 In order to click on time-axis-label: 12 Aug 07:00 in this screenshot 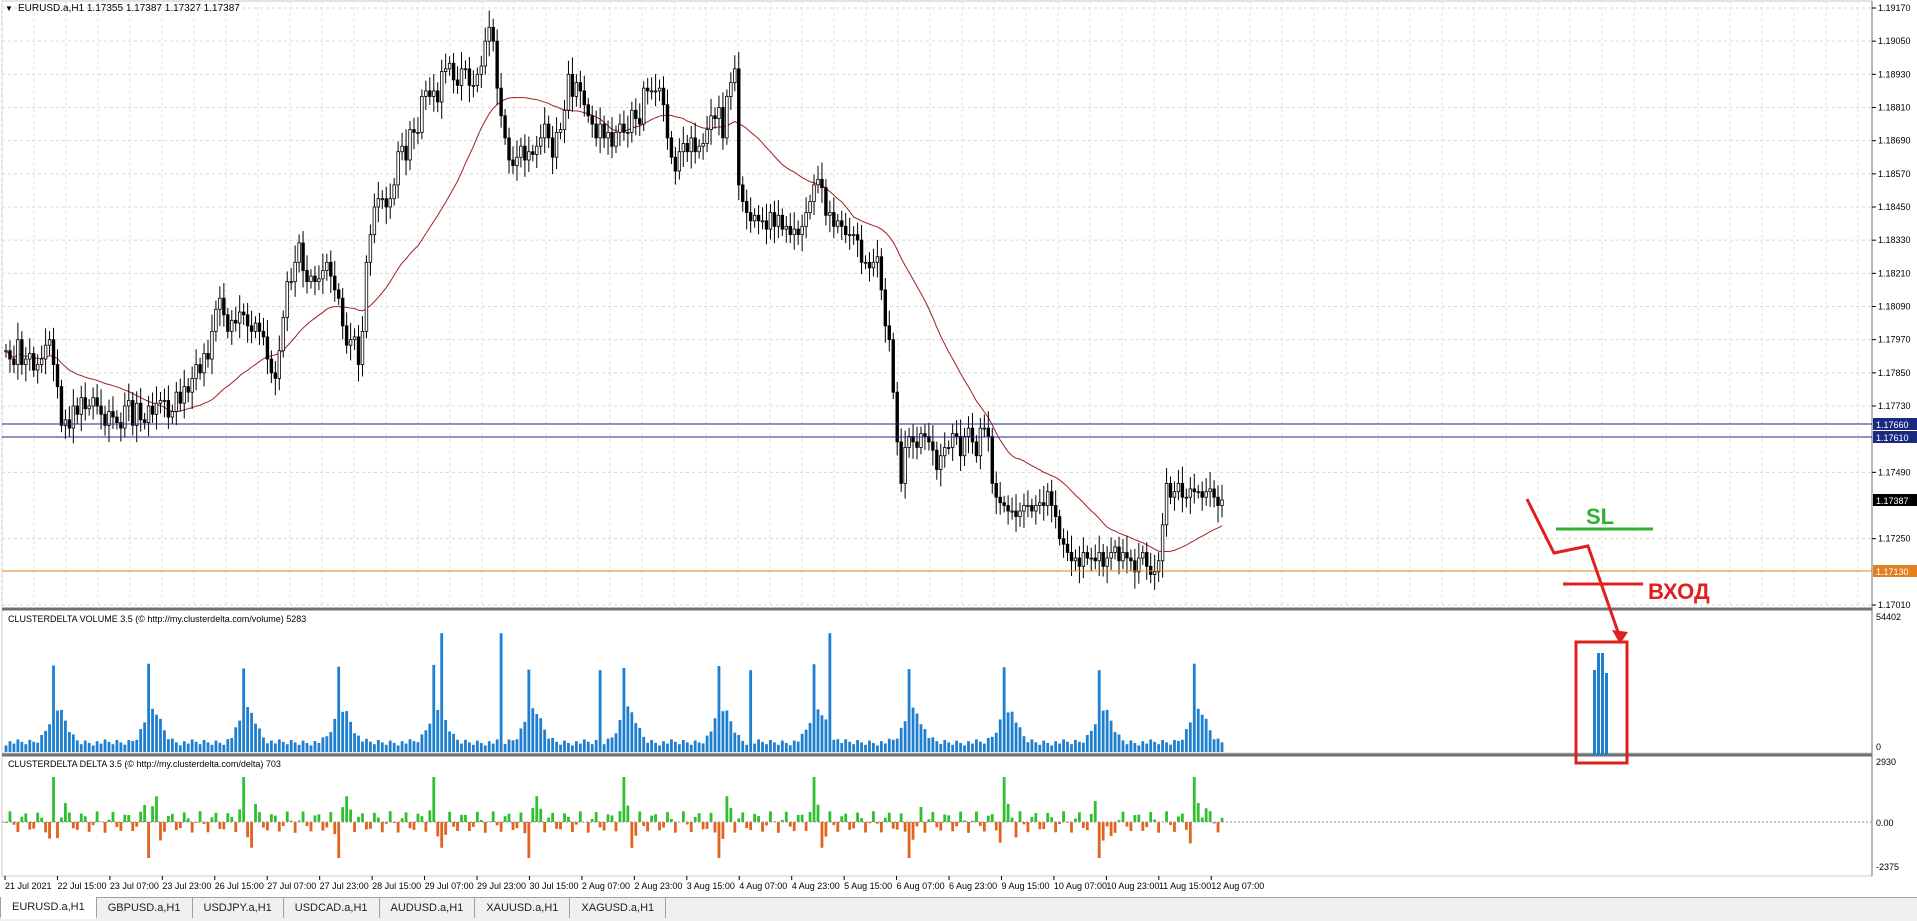, I will do `click(1237, 886)`.